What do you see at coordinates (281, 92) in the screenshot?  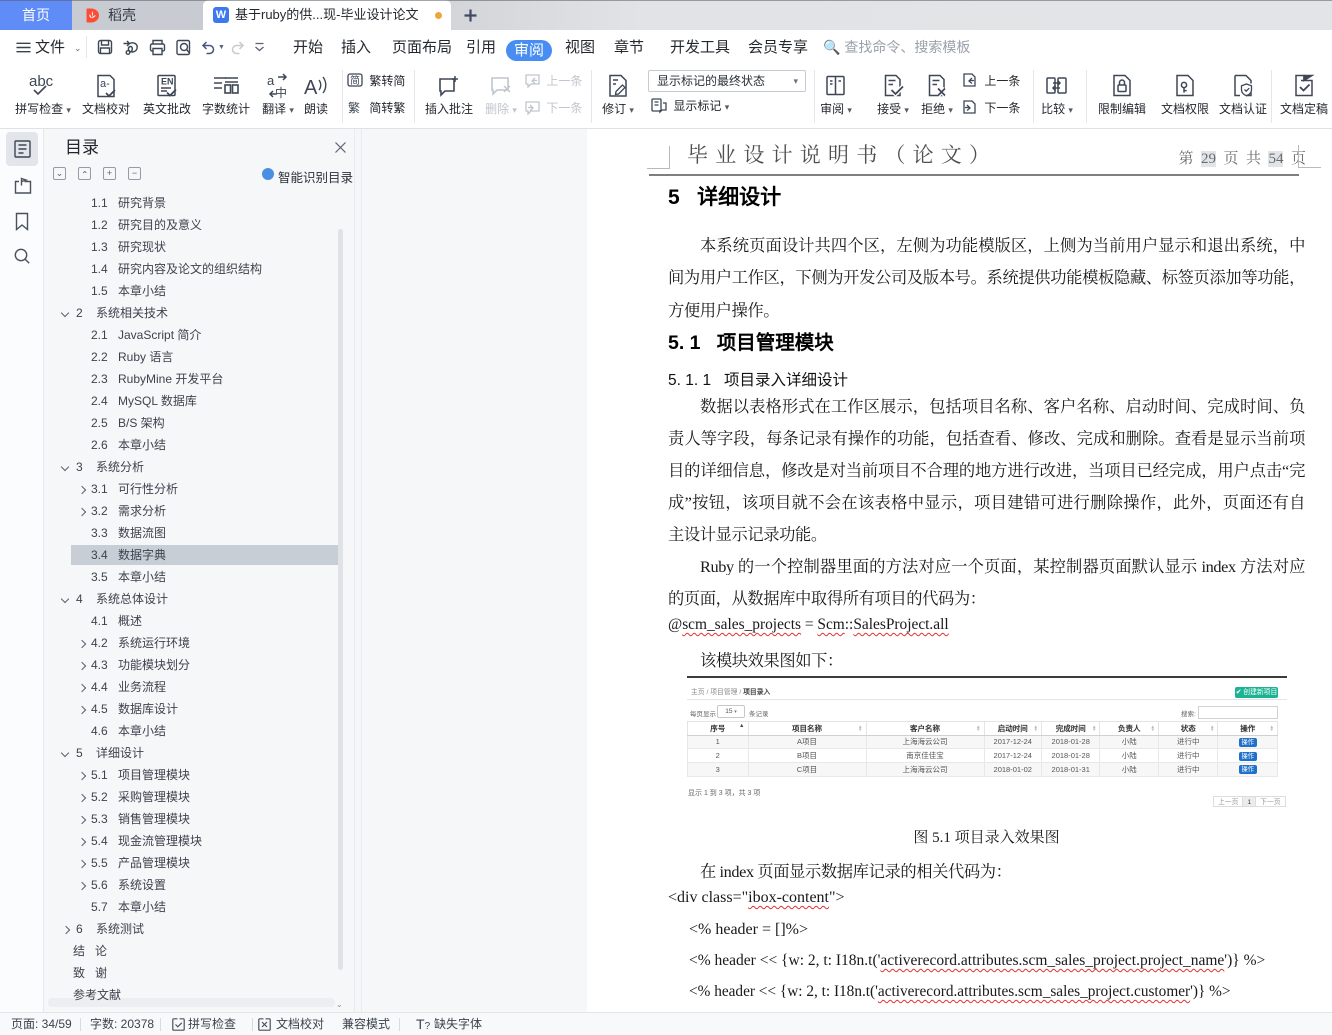 I see `svg-text: 中` at bounding box center [281, 92].